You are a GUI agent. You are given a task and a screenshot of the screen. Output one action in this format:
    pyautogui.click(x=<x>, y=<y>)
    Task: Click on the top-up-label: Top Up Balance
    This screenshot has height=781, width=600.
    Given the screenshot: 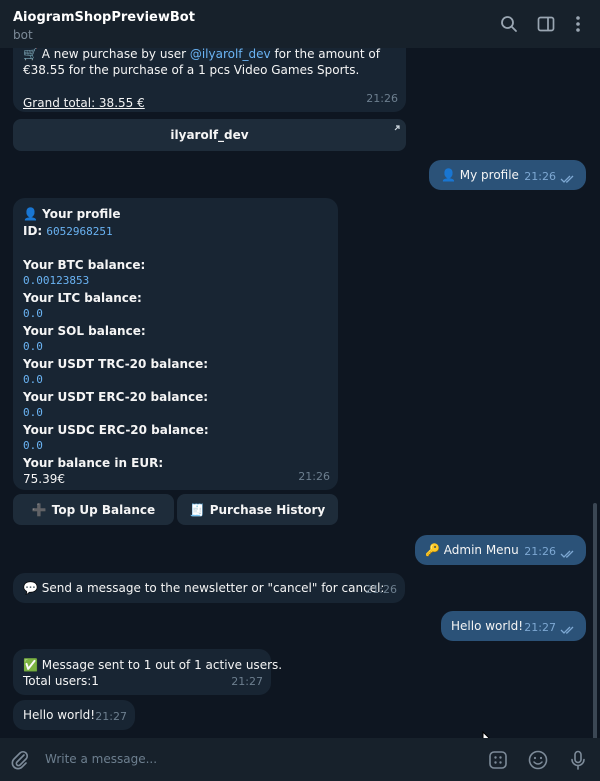 What is the action you would take?
    pyautogui.click(x=103, y=509)
    